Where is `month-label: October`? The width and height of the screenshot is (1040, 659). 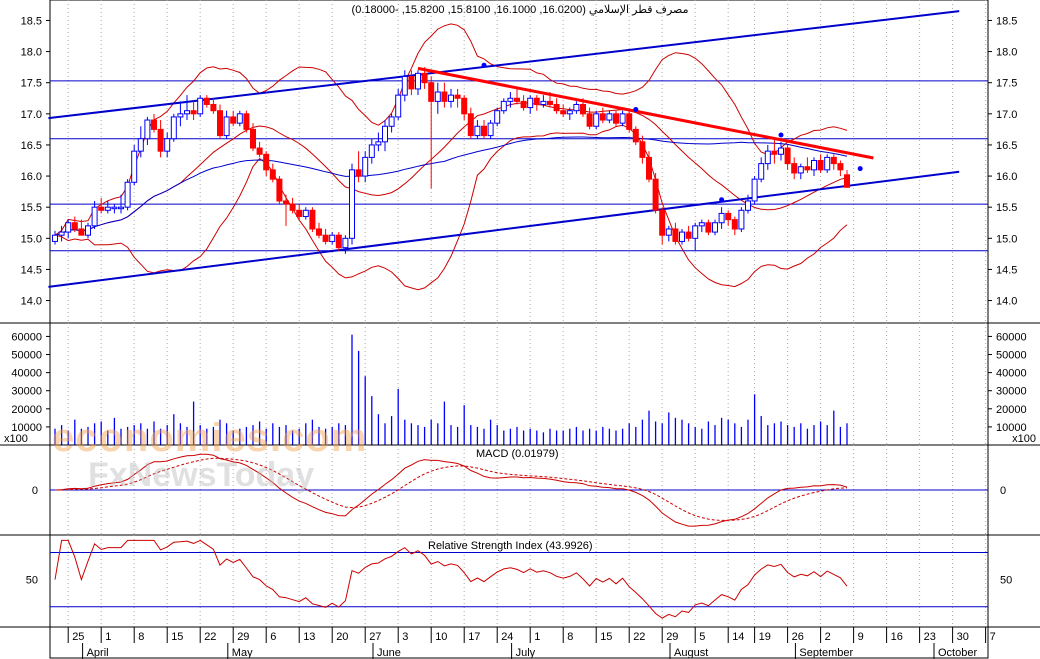 month-label: October is located at coordinates (957, 653).